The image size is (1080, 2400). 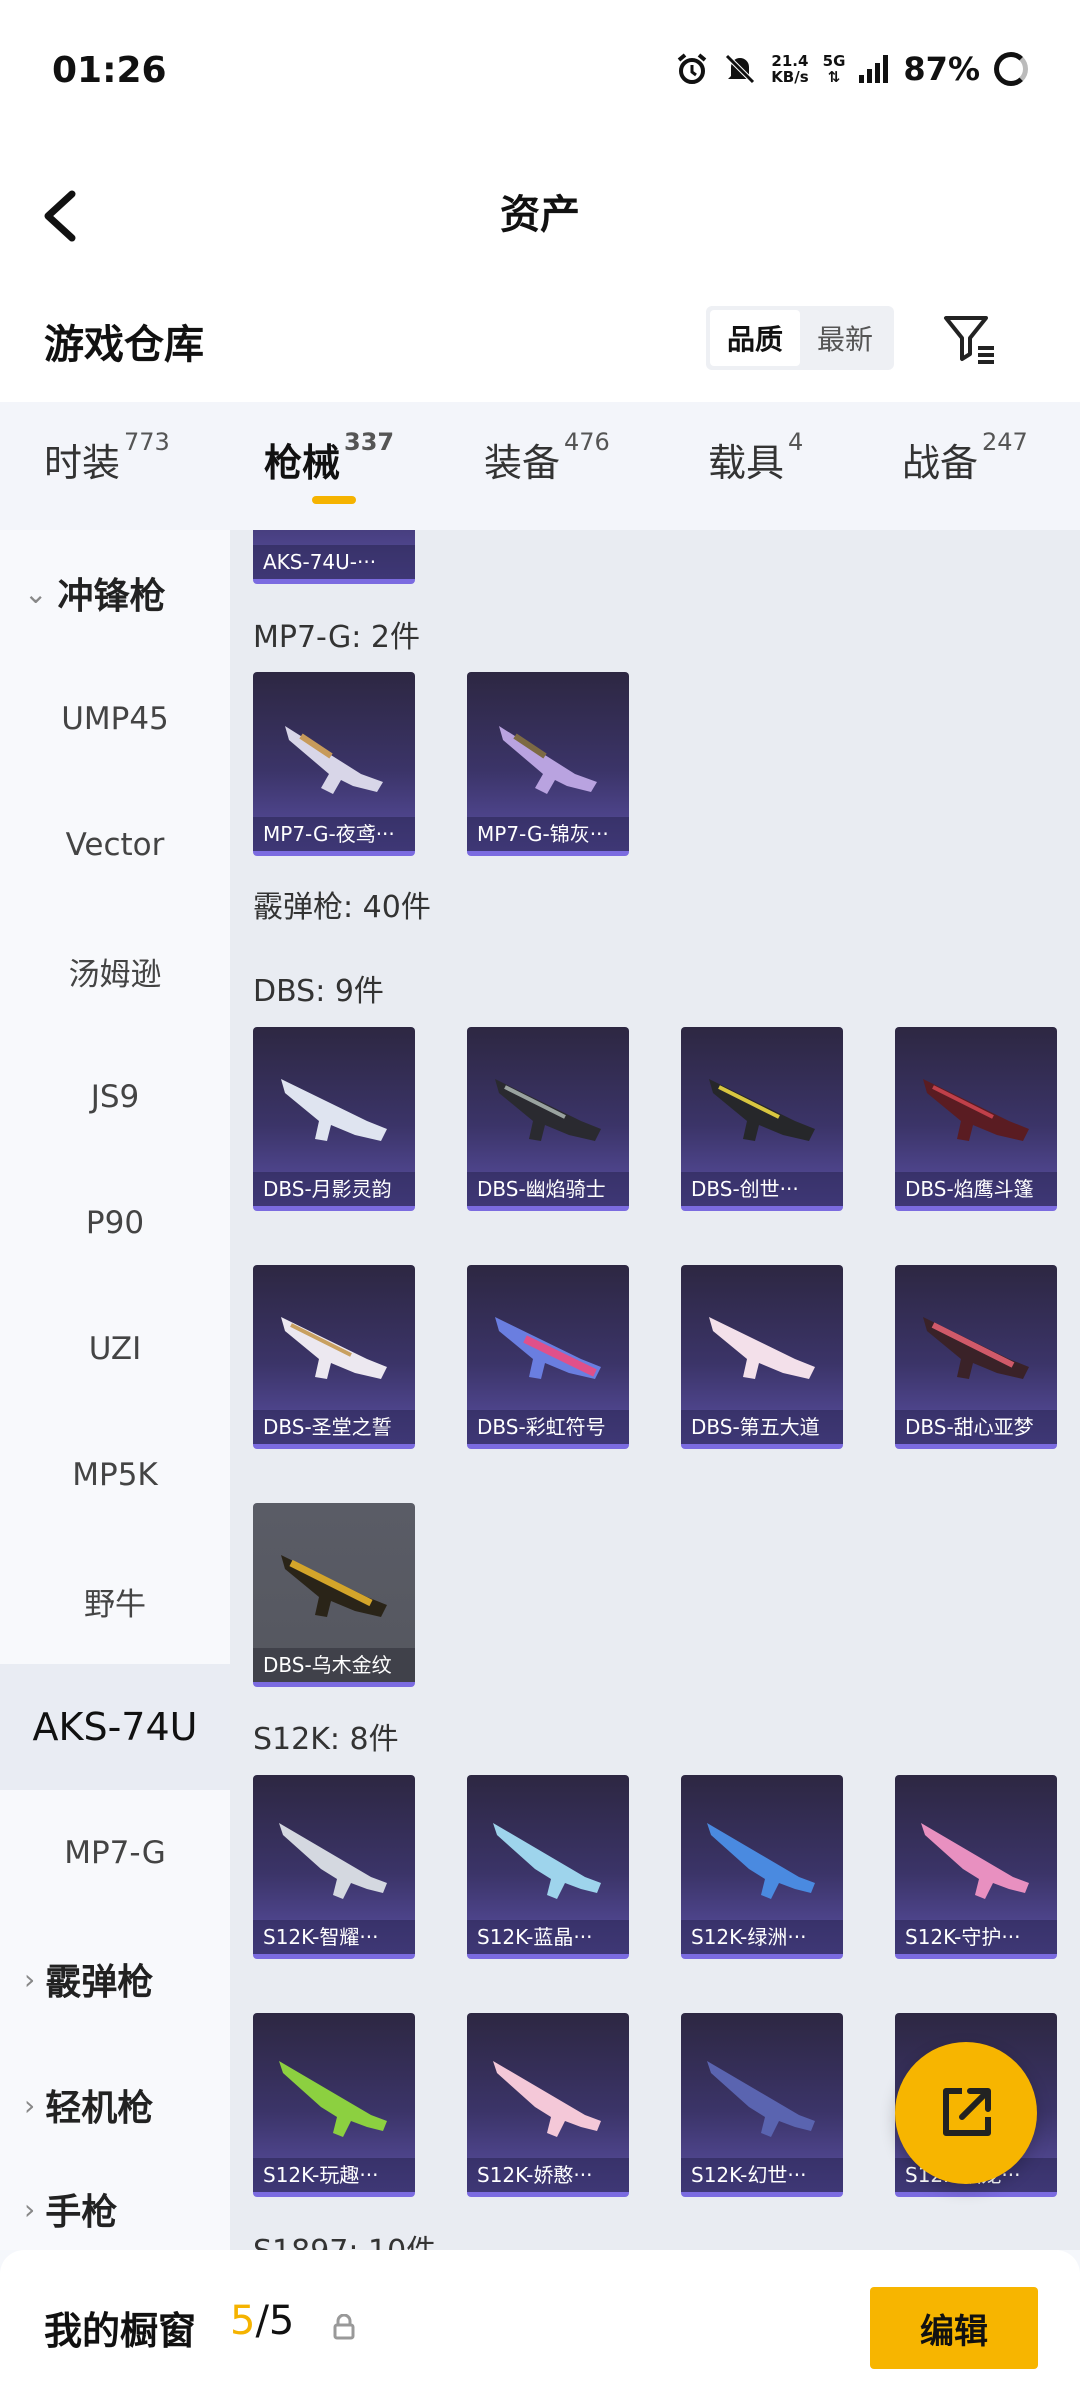 What do you see at coordinates (318, 991) in the screenshot?
I see `section-header: DBS: 9件` at bounding box center [318, 991].